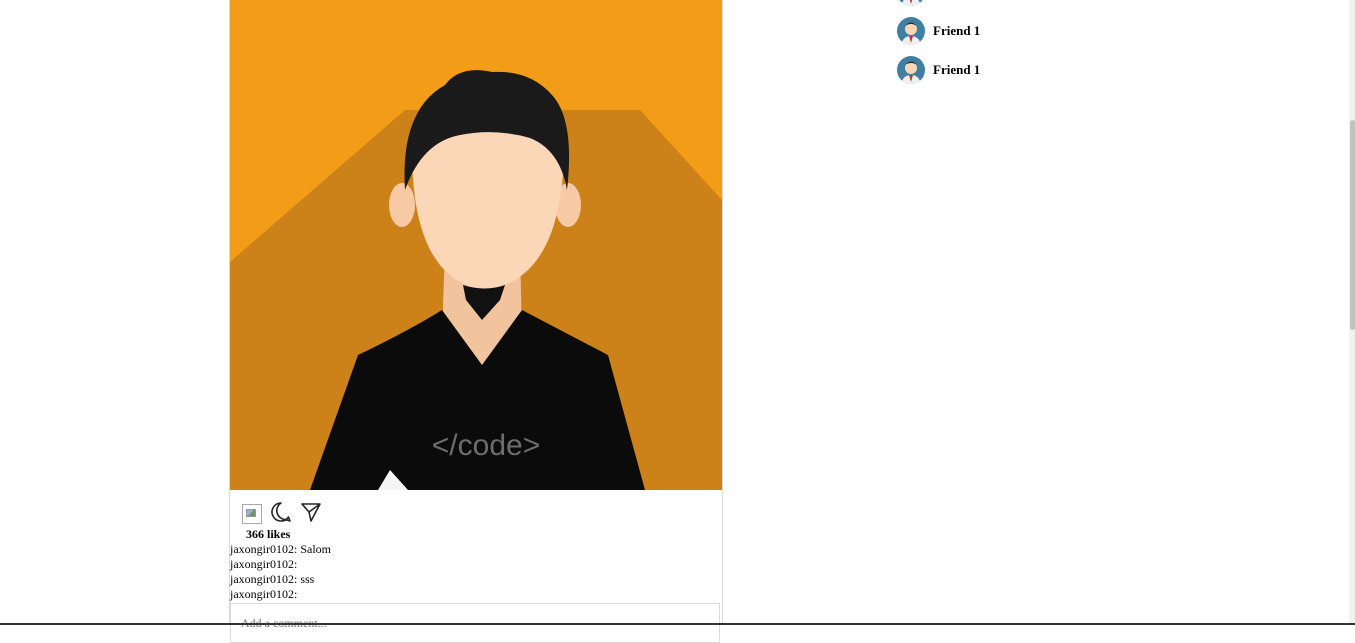 The image size is (1355, 643). What do you see at coordinates (280, 549) in the screenshot?
I see `comment-item: jaxongir0102: Salom` at bounding box center [280, 549].